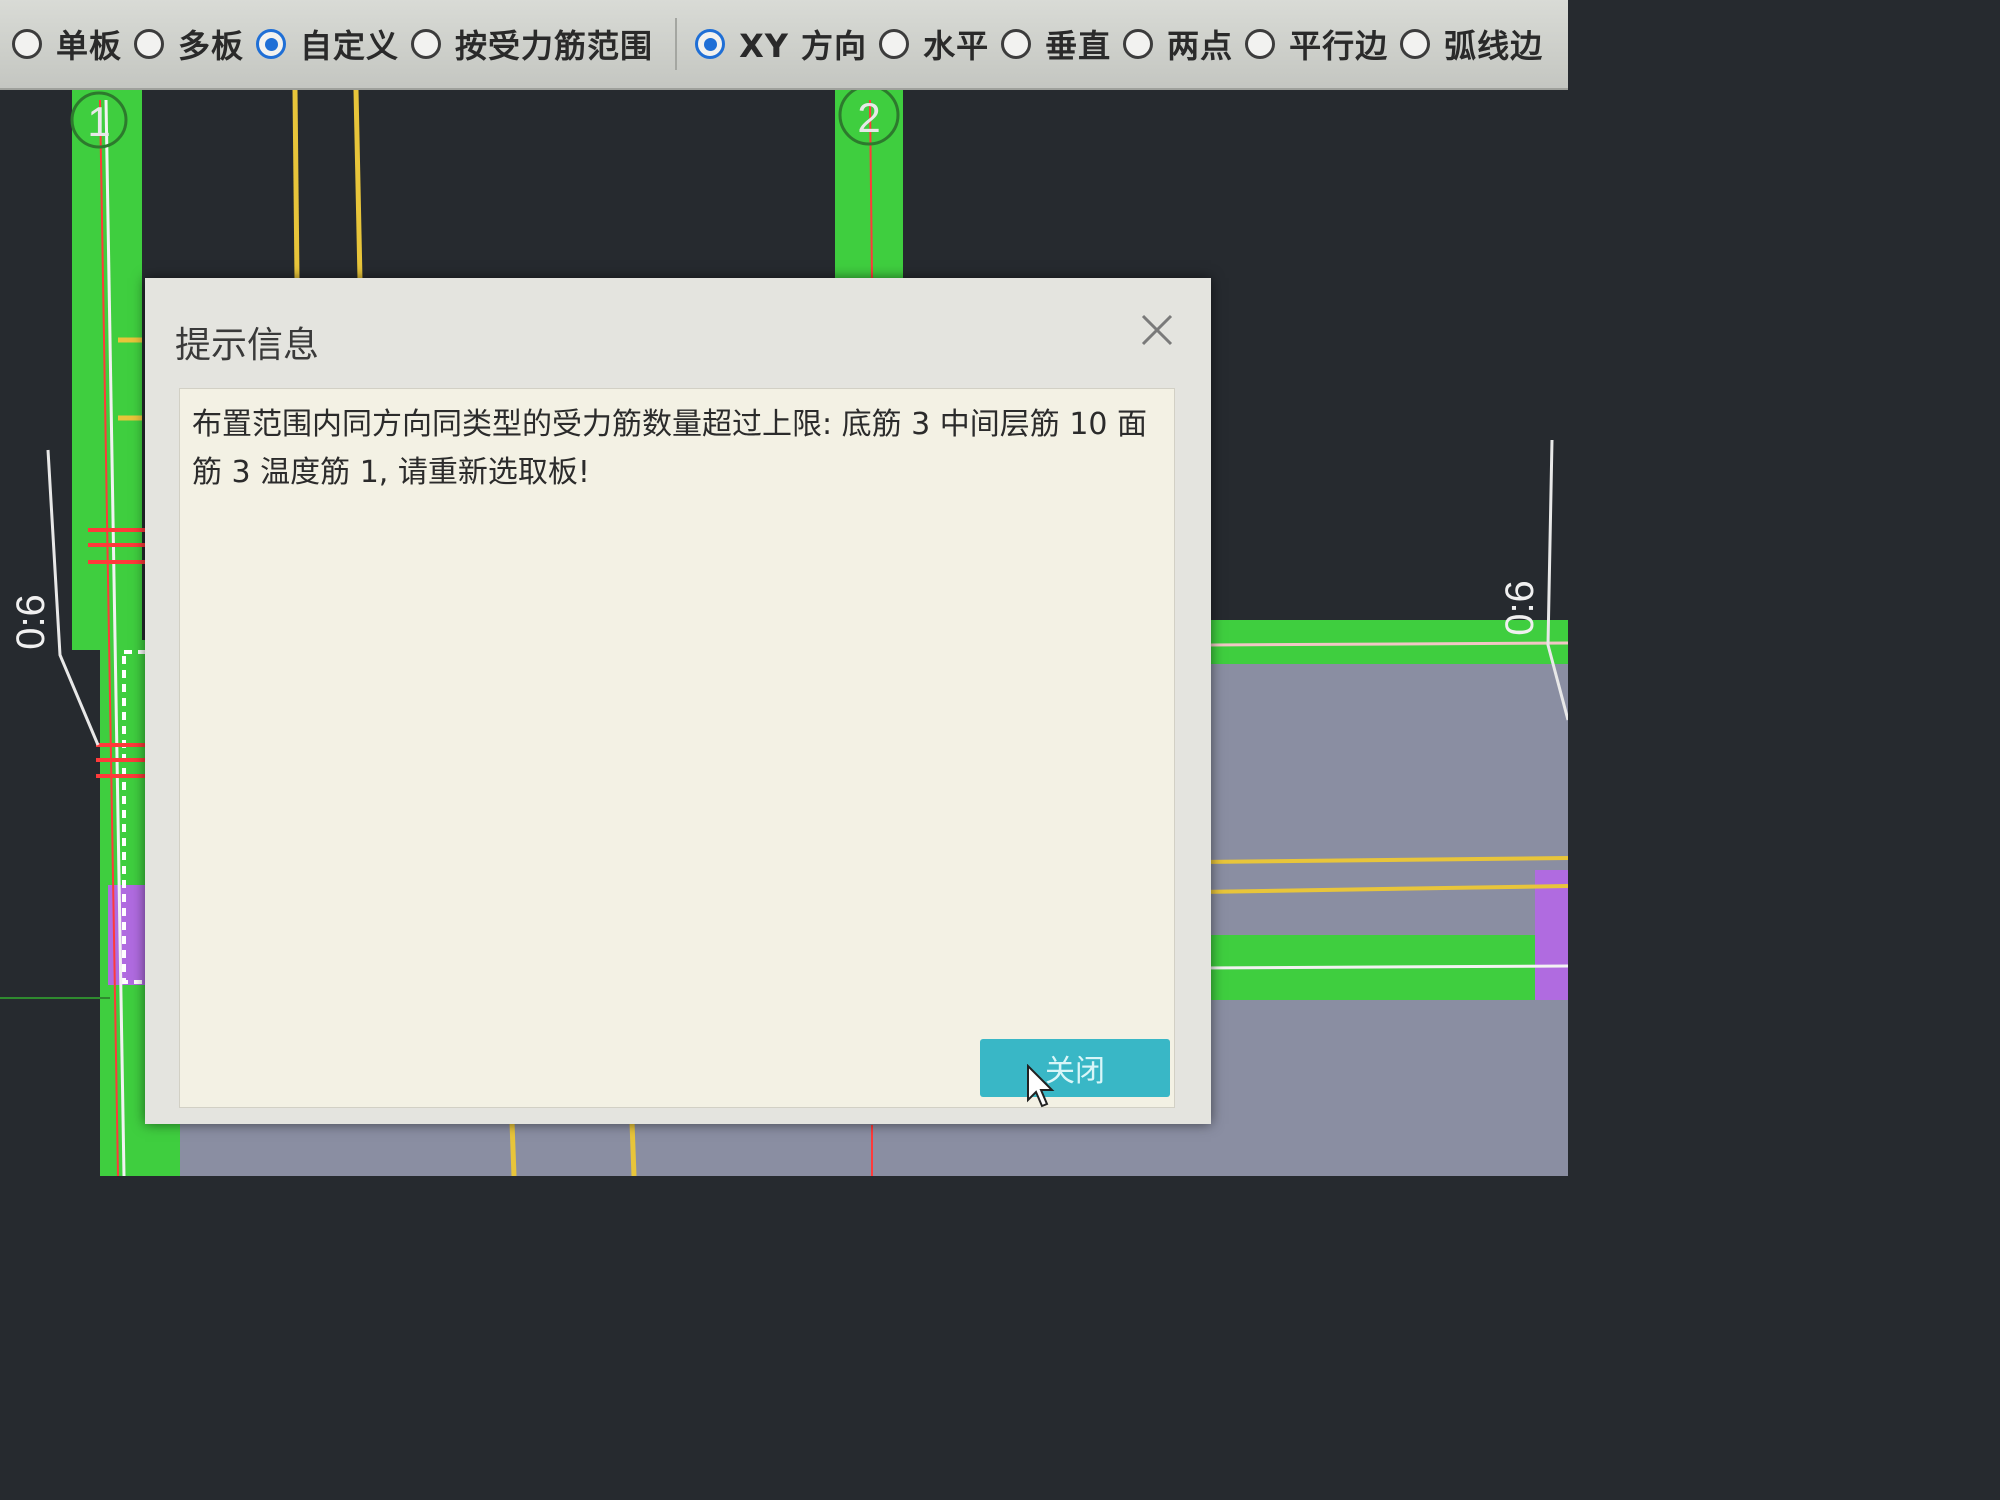 The height and width of the screenshot is (1500, 2000). I want to click on custom-label: 自定义, so click(350, 46).